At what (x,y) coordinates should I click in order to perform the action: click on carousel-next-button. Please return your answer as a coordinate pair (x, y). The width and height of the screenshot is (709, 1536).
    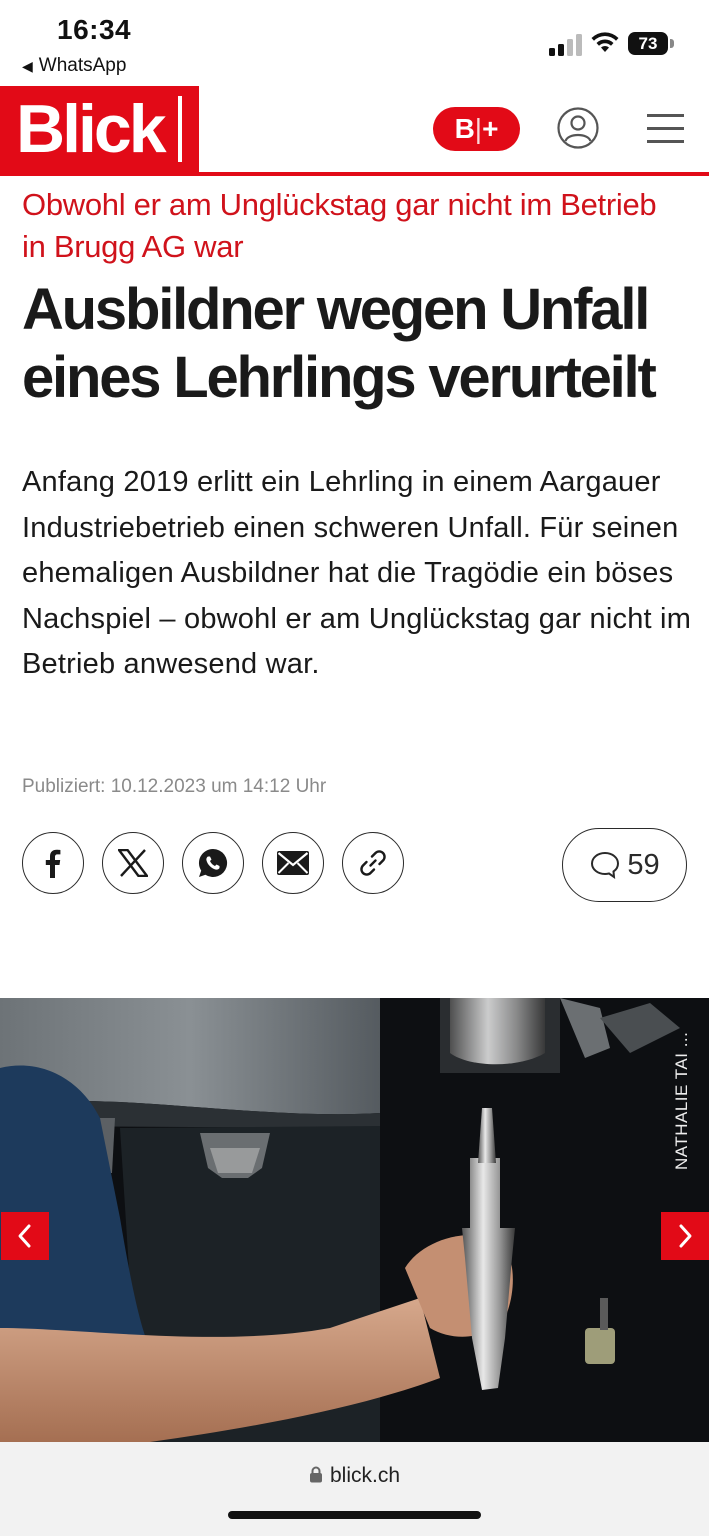
    Looking at the image, I should click on (685, 1236).